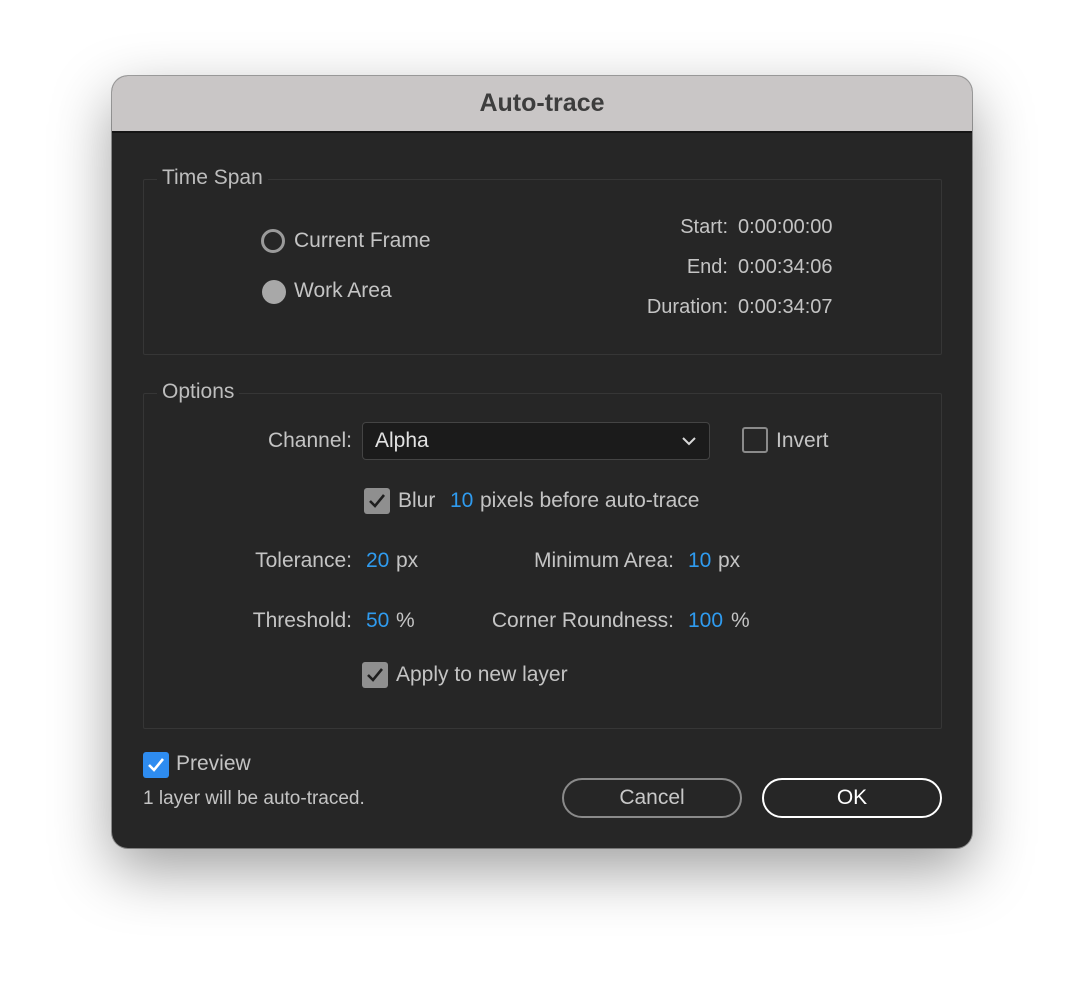 The width and height of the screenshot is (1084, 996). What do you see at coordinates (729, 560) in the screenshot?
I see `min-area-unit: px` at bounding box center [729, 560].